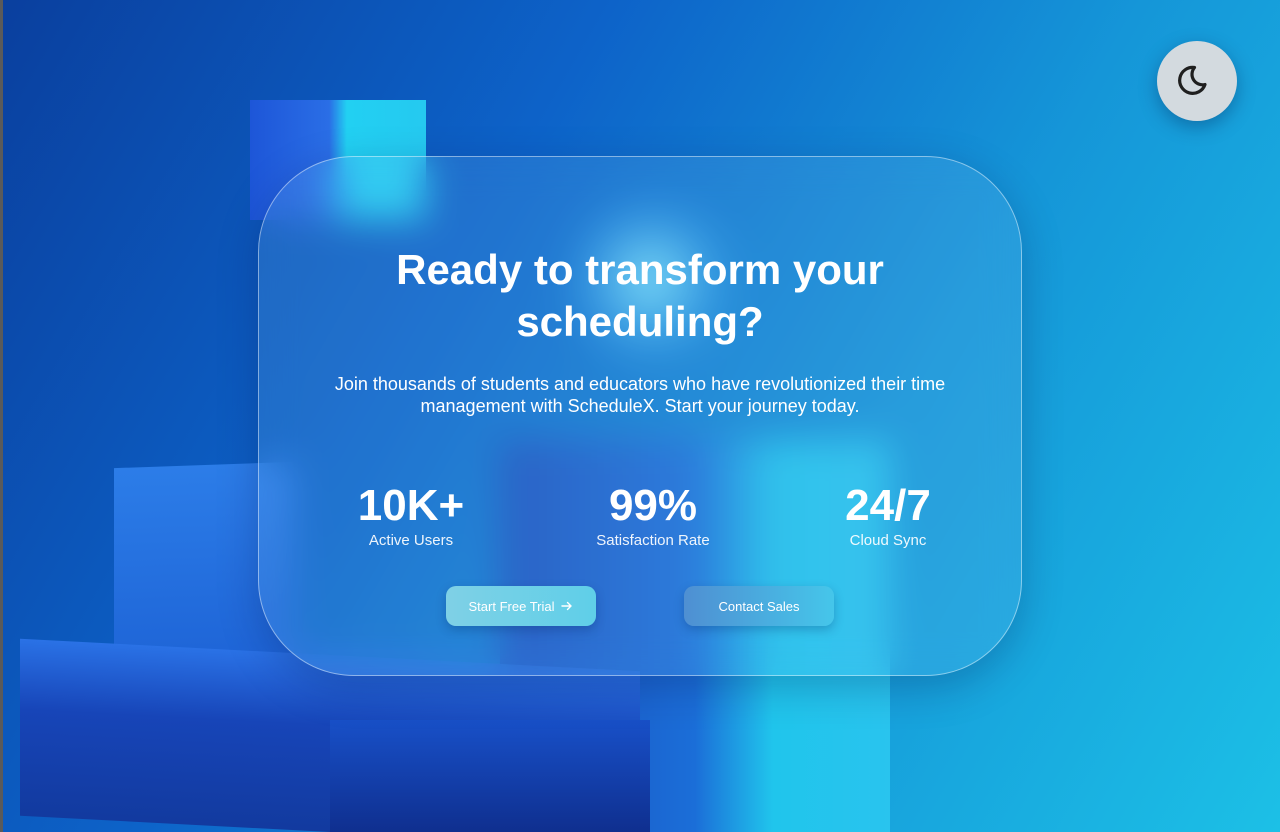 This screenshot has height=832, width=1280. I want to click on background-block-shadow, so click(490, 776).